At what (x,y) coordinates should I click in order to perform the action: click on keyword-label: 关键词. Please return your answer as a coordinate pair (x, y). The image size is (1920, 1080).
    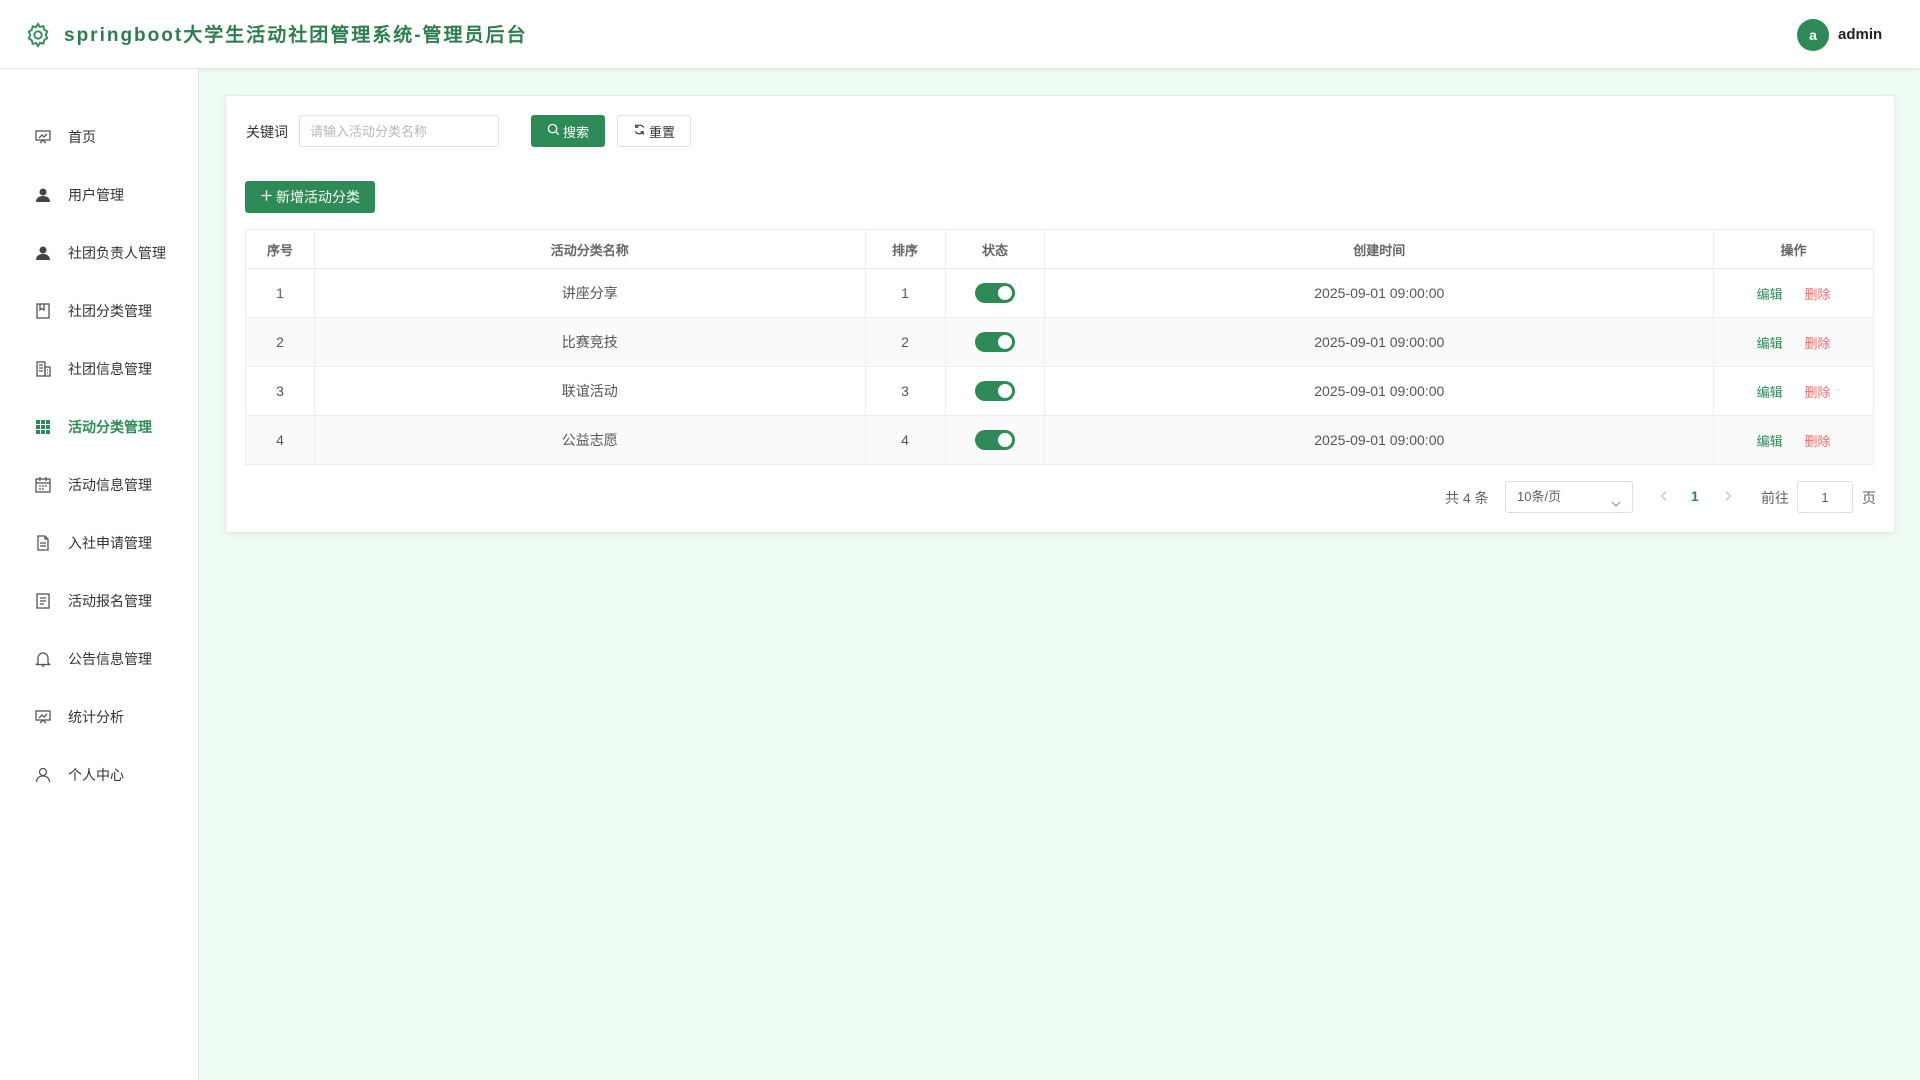
    Looking at the image, I should click on (267, 132).